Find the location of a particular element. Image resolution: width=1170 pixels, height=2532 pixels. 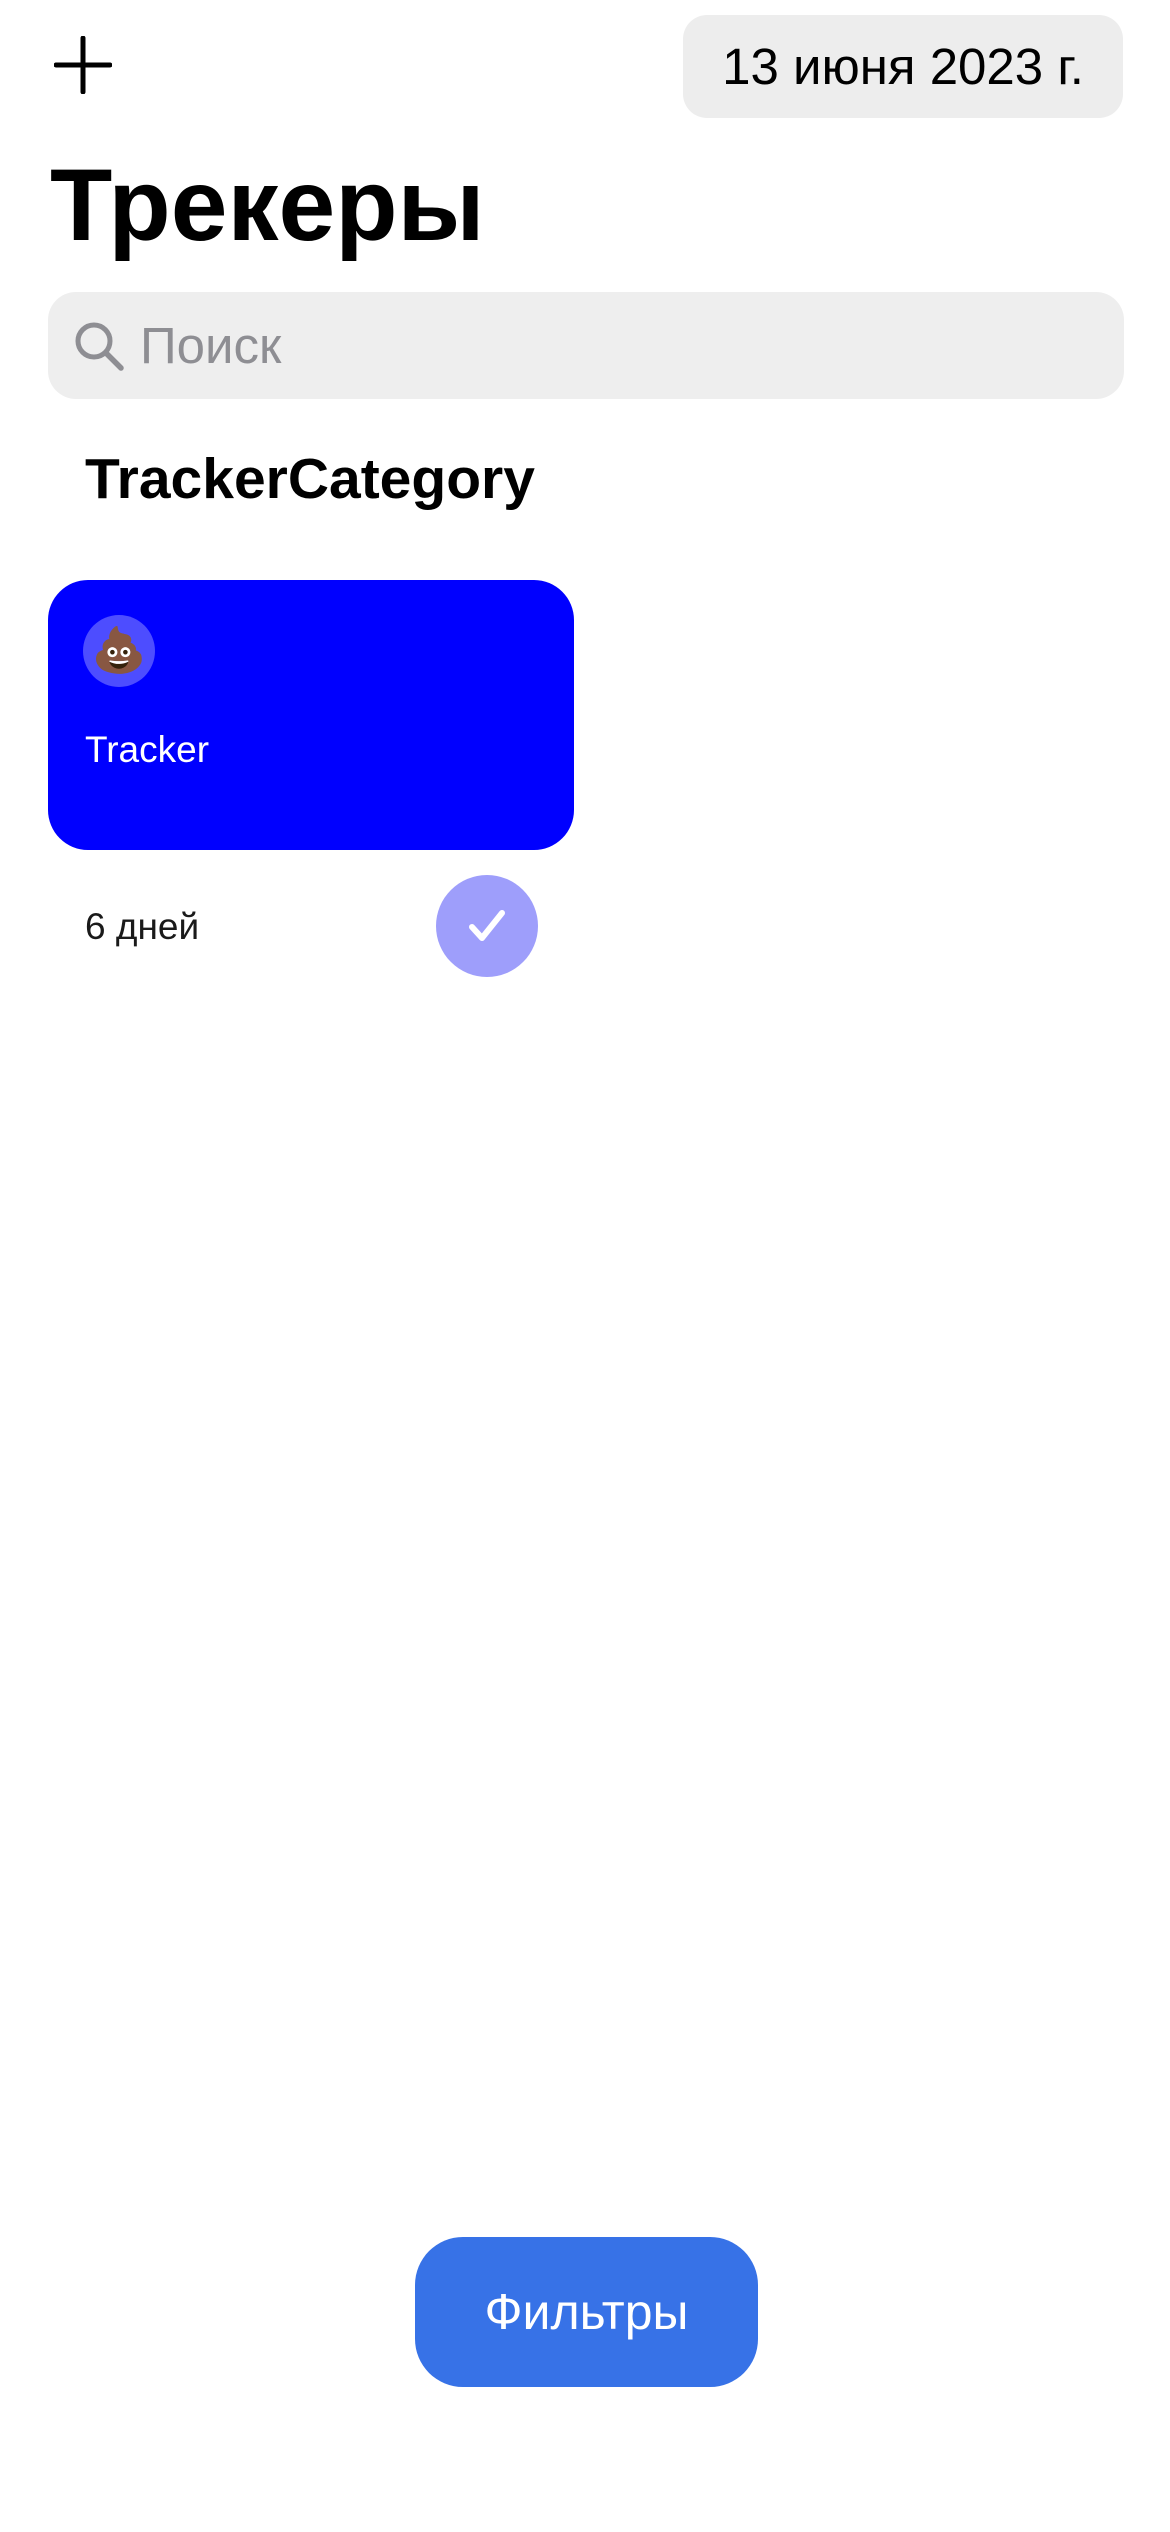

date-label: 13 июня 2023 г. is located at coordinates (903, 66).